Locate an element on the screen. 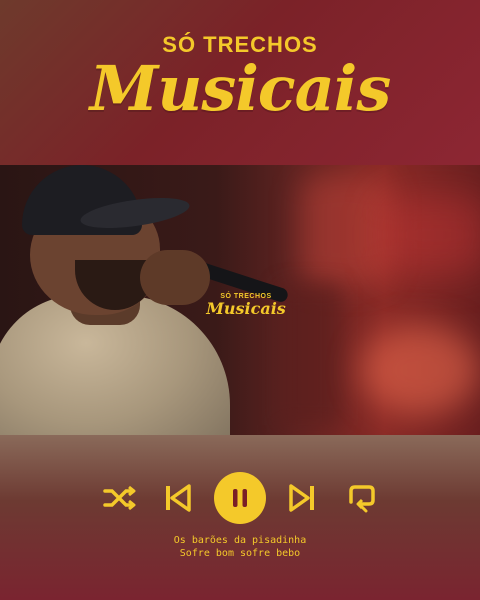  track-artist: Os barões da pisadinha is located at coordinates (240, 540).